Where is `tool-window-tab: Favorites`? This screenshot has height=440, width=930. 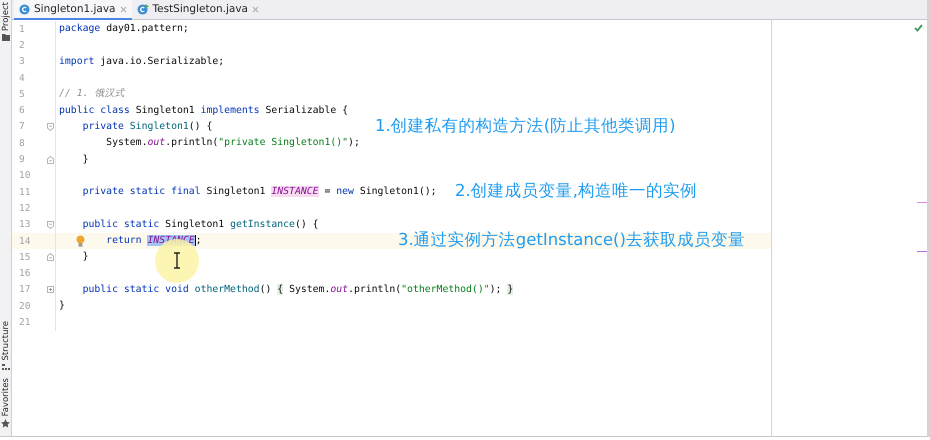 tool-window-tab: Favorites is located at coordinates (5, 397).